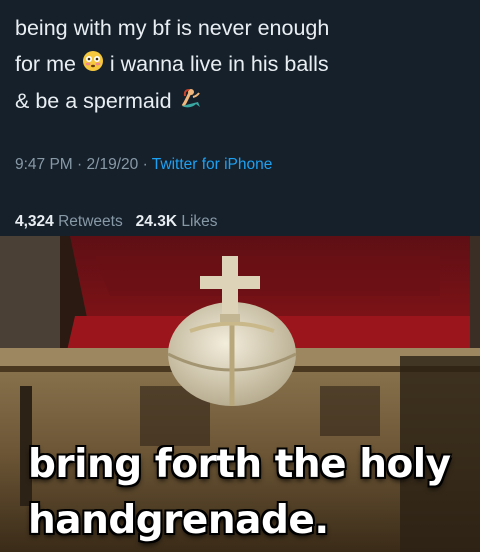 The height and width of the screenshot is (552, 480). Describe the element at coordinates (212, 164) in the screenshot. I see `tweet-source-link: Twitter for iPhone` at that location.